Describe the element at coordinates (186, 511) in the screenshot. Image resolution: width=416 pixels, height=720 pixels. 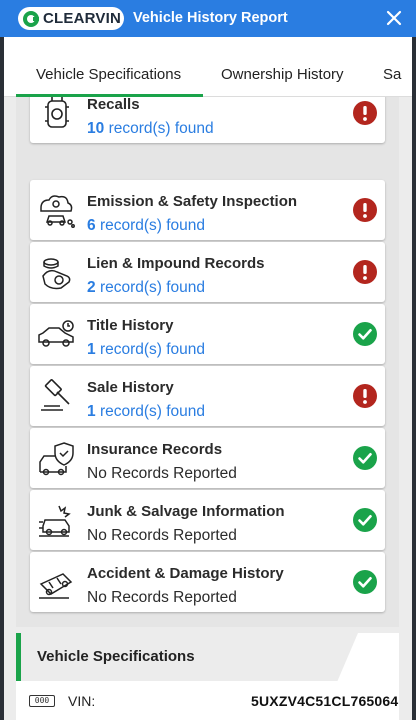
I see `record-title: Junk & Salvage Information` at that location.